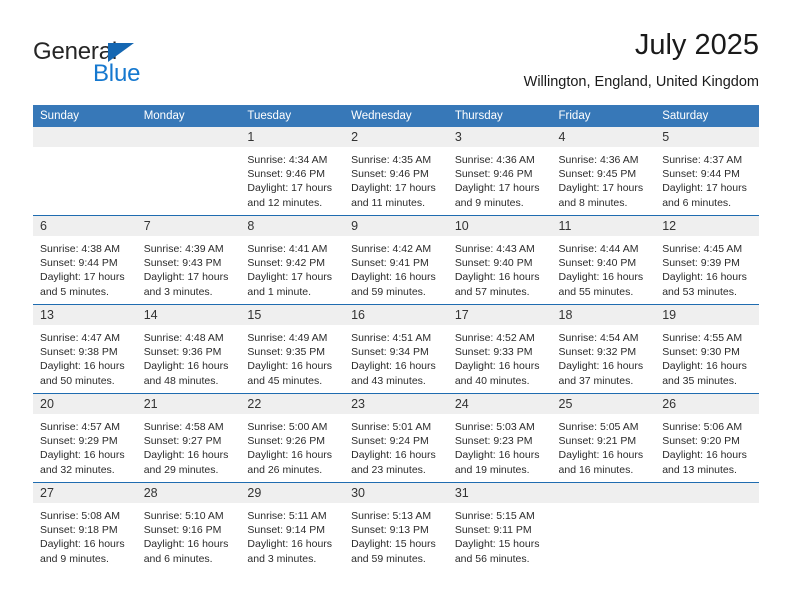  What do you see at coordinates (77, 469) in the screenshot?
I see `daylight-text: and 32 minutes.` at bounding box center [77, 469].